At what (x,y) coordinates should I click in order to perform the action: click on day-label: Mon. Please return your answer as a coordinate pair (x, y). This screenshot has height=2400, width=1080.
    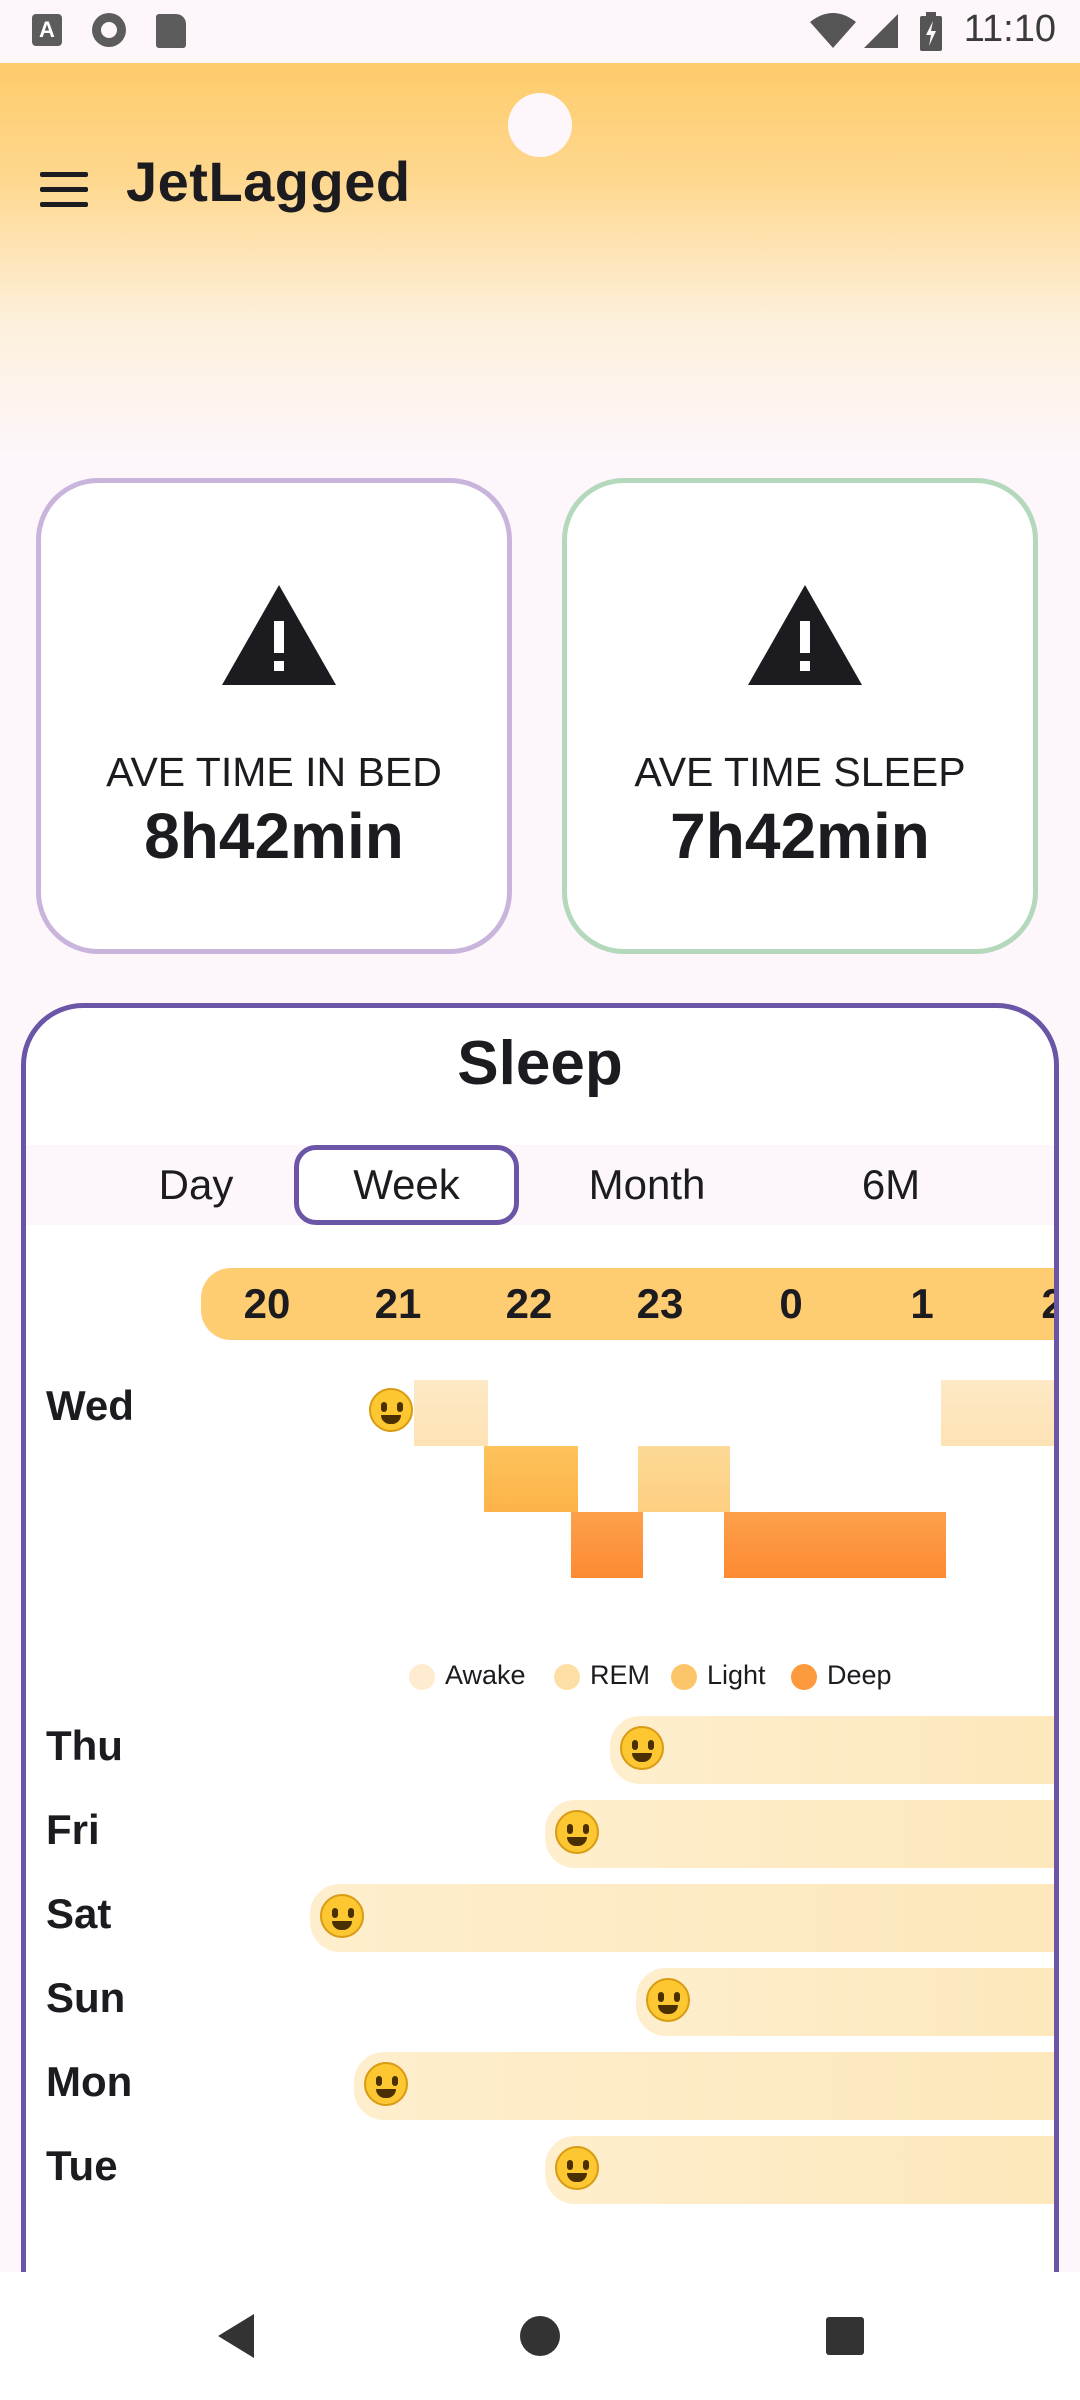
    Looking at the image, I should click on (89, 2081).